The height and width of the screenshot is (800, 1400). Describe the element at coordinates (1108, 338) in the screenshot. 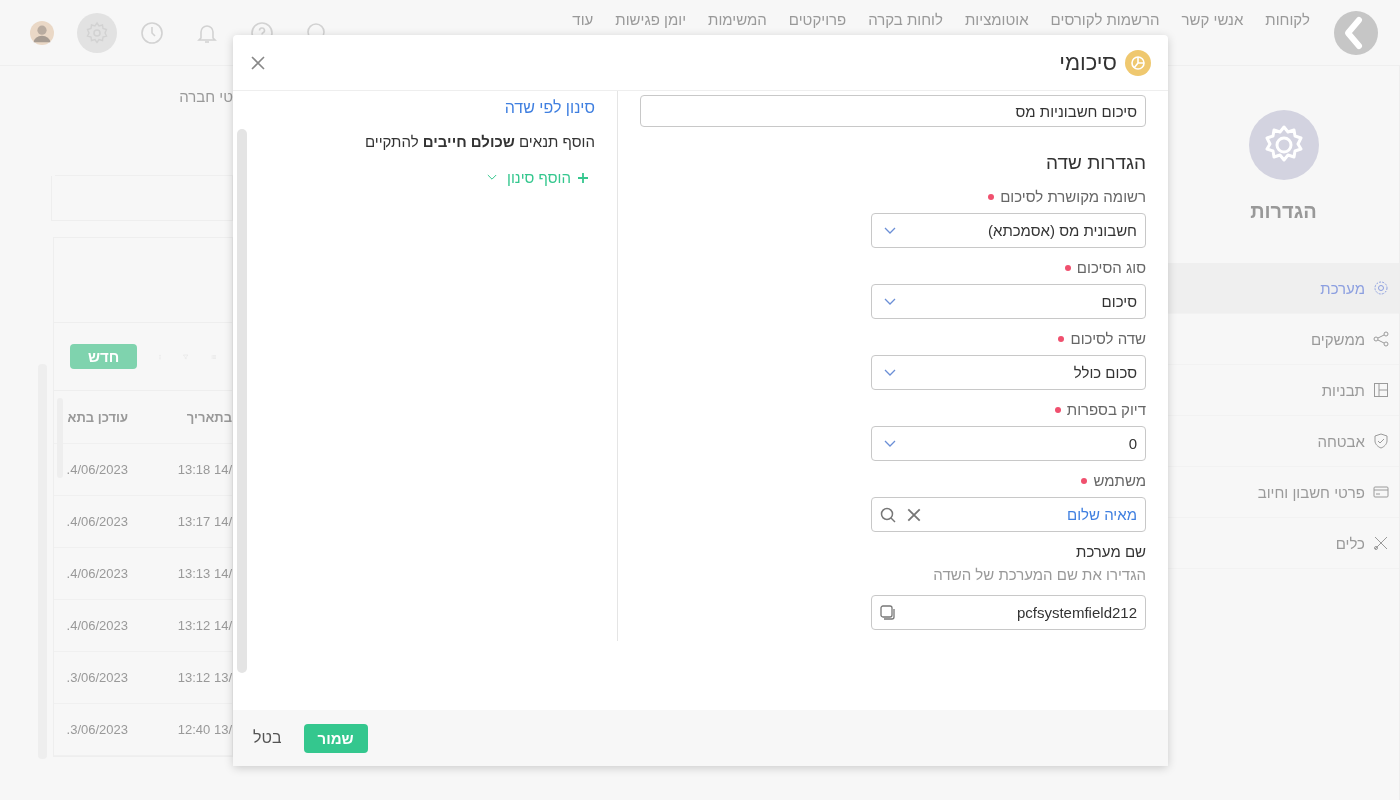

I see `field-label: שדה לסיכום` at that location.